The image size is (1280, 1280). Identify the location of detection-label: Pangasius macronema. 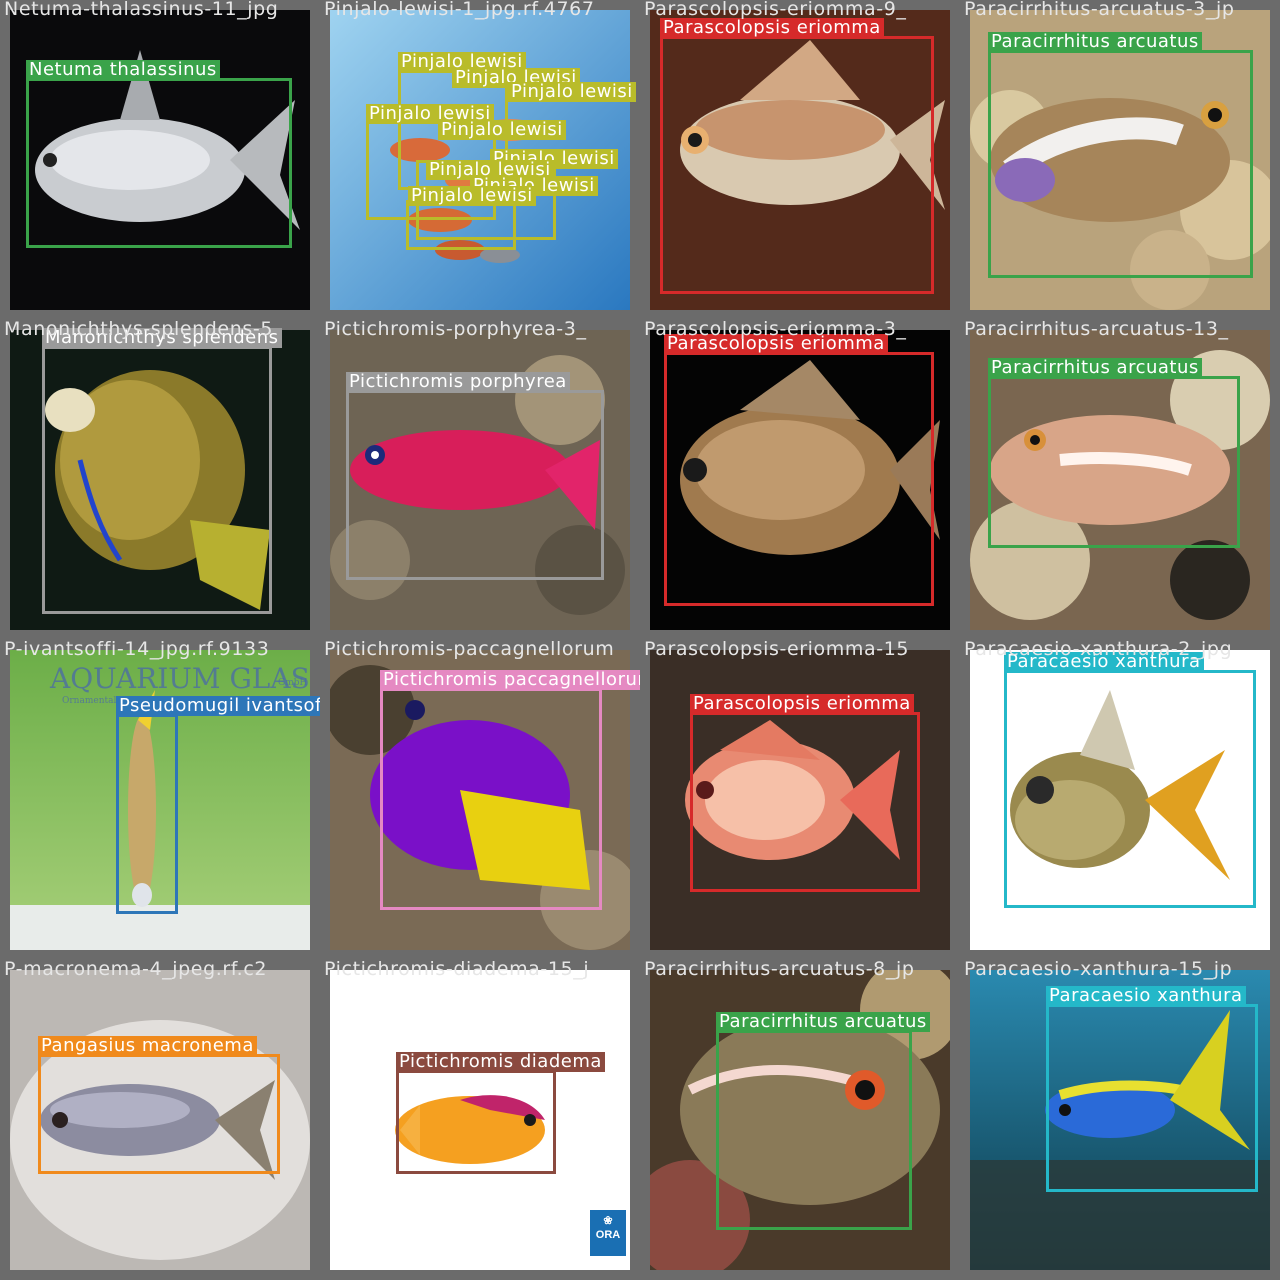
(147, 1046).